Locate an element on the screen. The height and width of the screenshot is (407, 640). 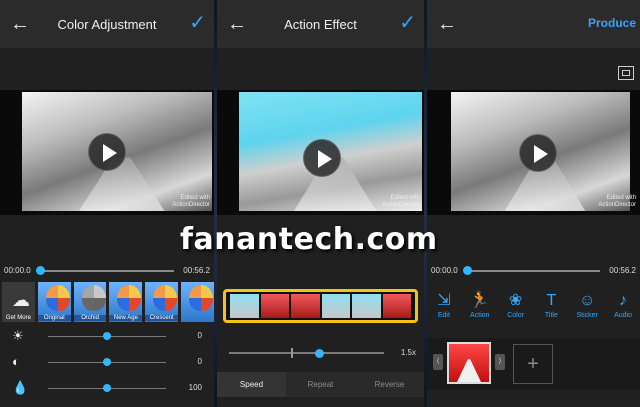
tool-color: ❀ Color is located at coordinates (516, 310).